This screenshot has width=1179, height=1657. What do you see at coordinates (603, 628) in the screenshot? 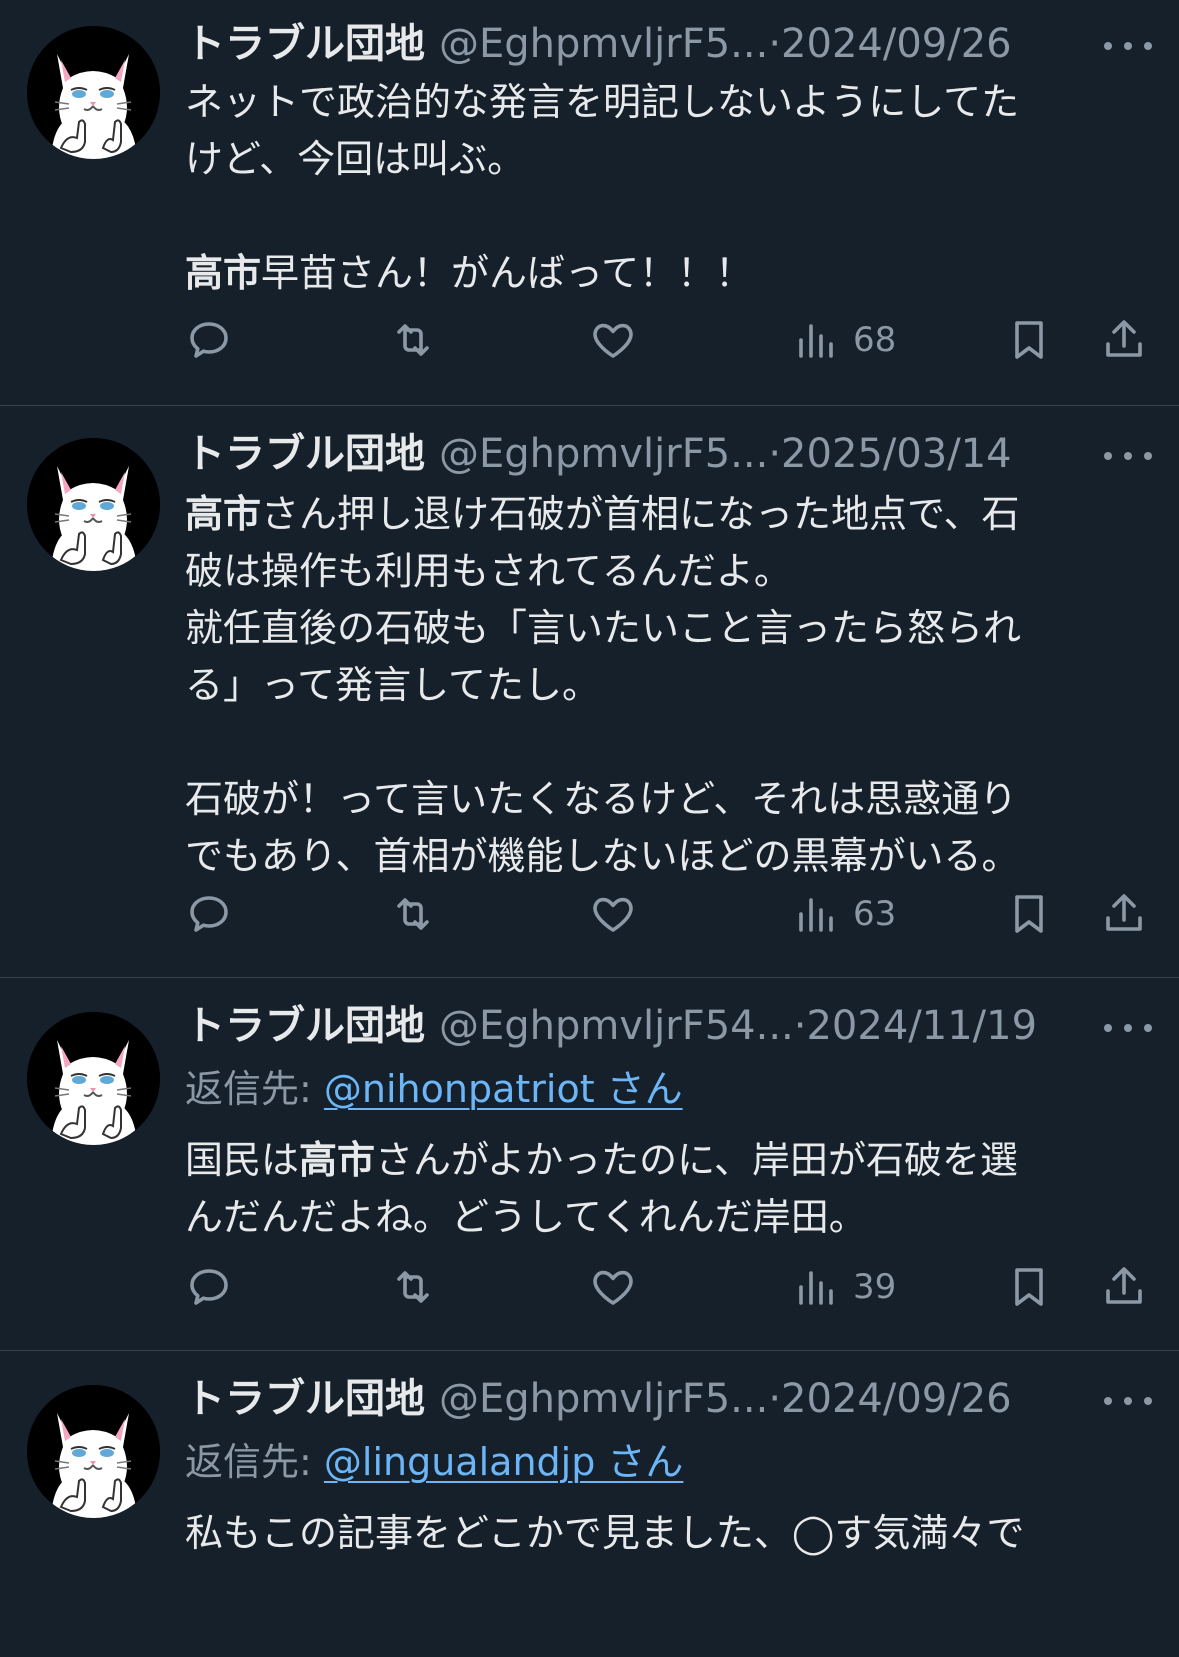
I see `text-segment: 就任直後の石破も「言いたいこと言ったら怒られ` at bounding box center [603, 628].